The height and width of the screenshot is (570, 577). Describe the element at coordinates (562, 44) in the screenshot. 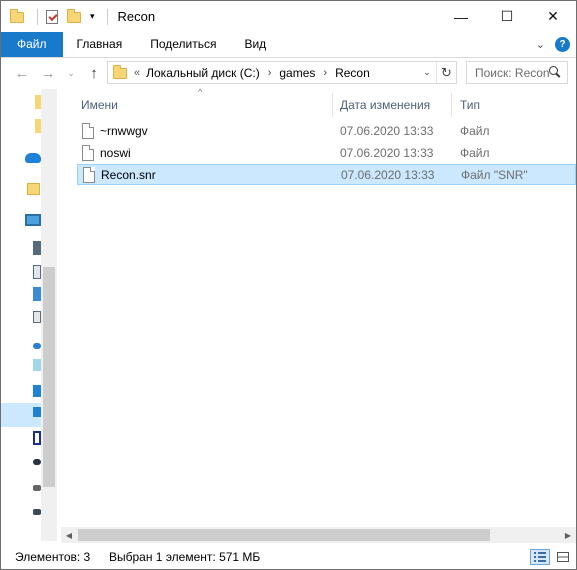

I see `help-icon: ?` at that location.